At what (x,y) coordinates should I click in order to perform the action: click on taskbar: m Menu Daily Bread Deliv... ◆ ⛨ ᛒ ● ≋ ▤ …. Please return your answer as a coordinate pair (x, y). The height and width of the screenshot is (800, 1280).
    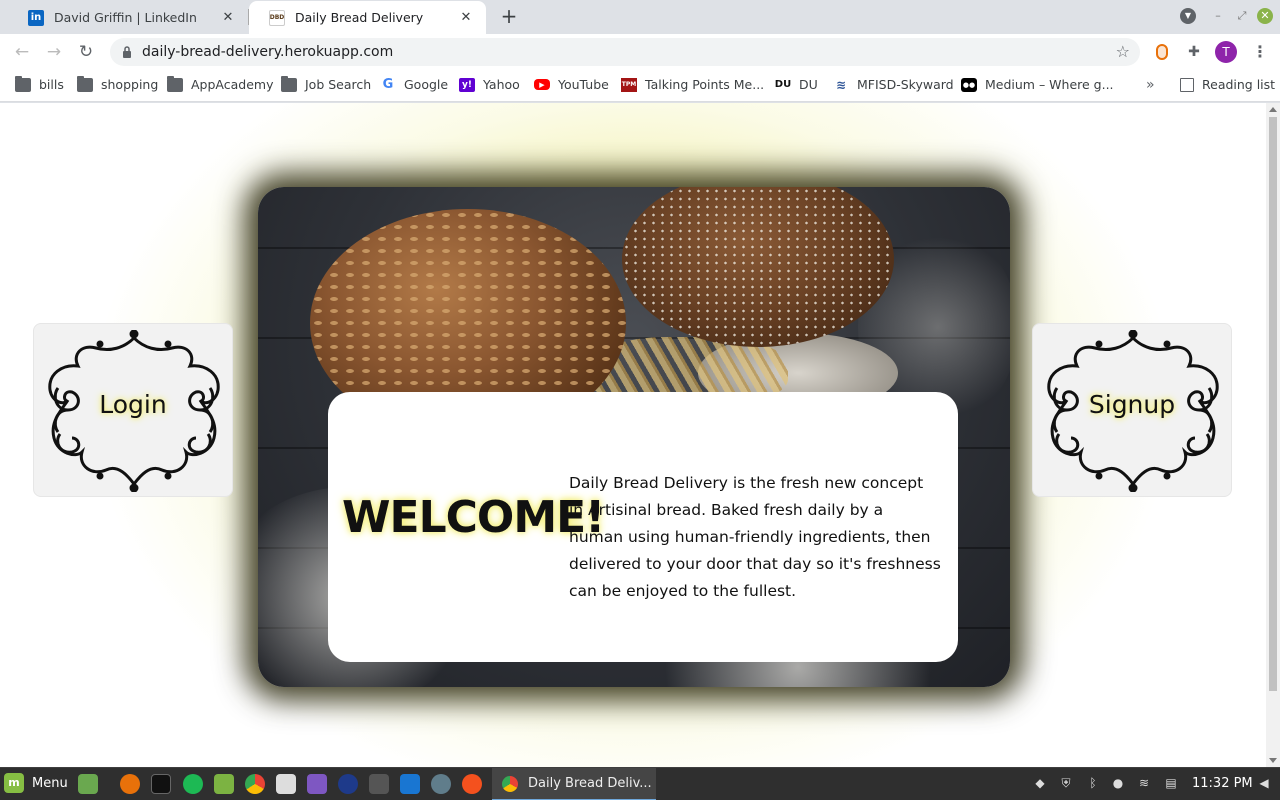
    Looking at the image, I should click on (640, 783).